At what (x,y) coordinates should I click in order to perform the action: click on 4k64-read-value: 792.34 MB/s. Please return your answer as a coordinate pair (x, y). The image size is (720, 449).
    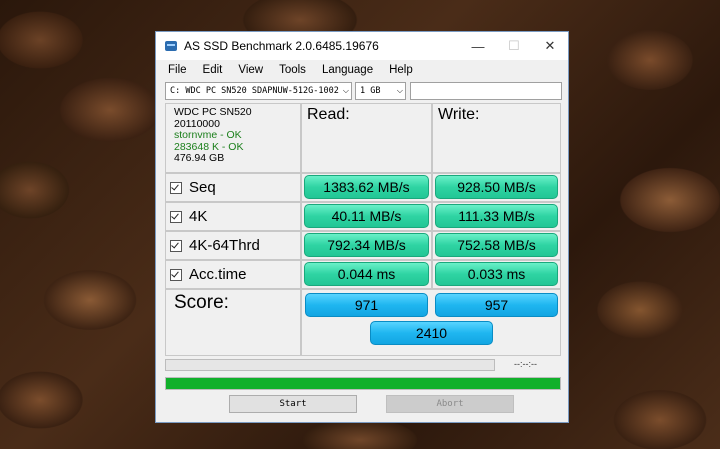
    Looking at the image, I should click on (366, 245).